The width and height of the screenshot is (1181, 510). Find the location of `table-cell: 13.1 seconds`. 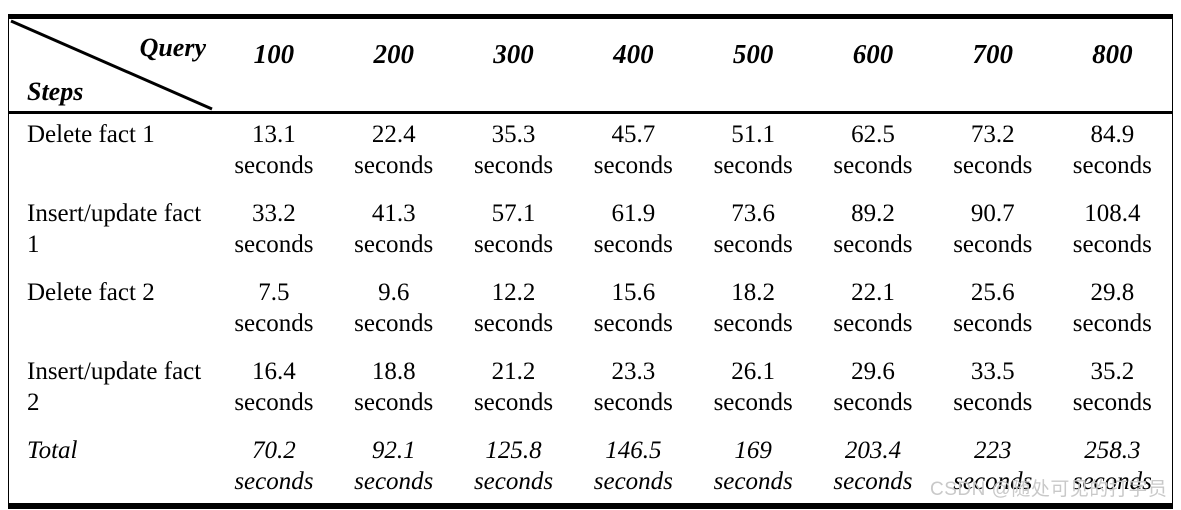

table-cell: 13.1 seconds is located at coordinates (274, 153).